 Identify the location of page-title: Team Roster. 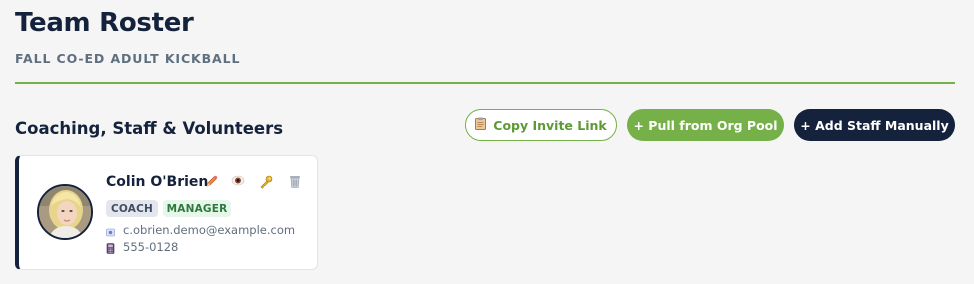
(104, 23).